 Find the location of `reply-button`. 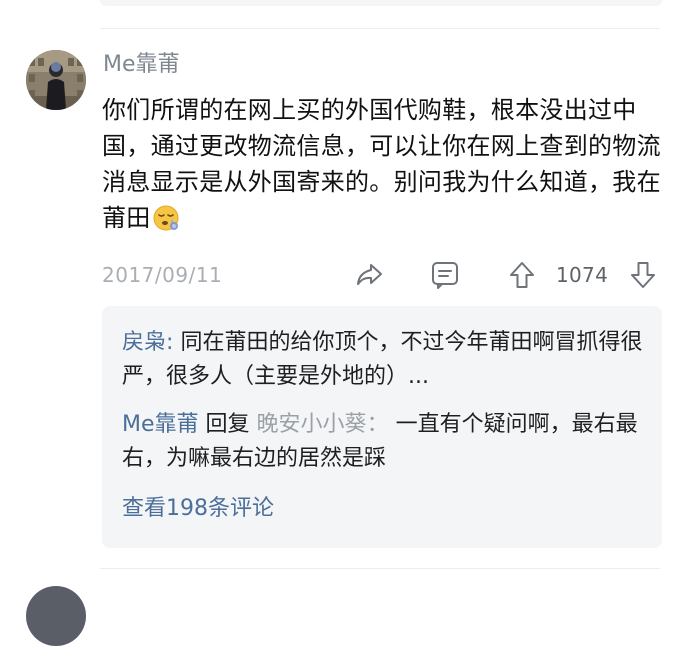

reply-button is located at coordinates (445, 275).